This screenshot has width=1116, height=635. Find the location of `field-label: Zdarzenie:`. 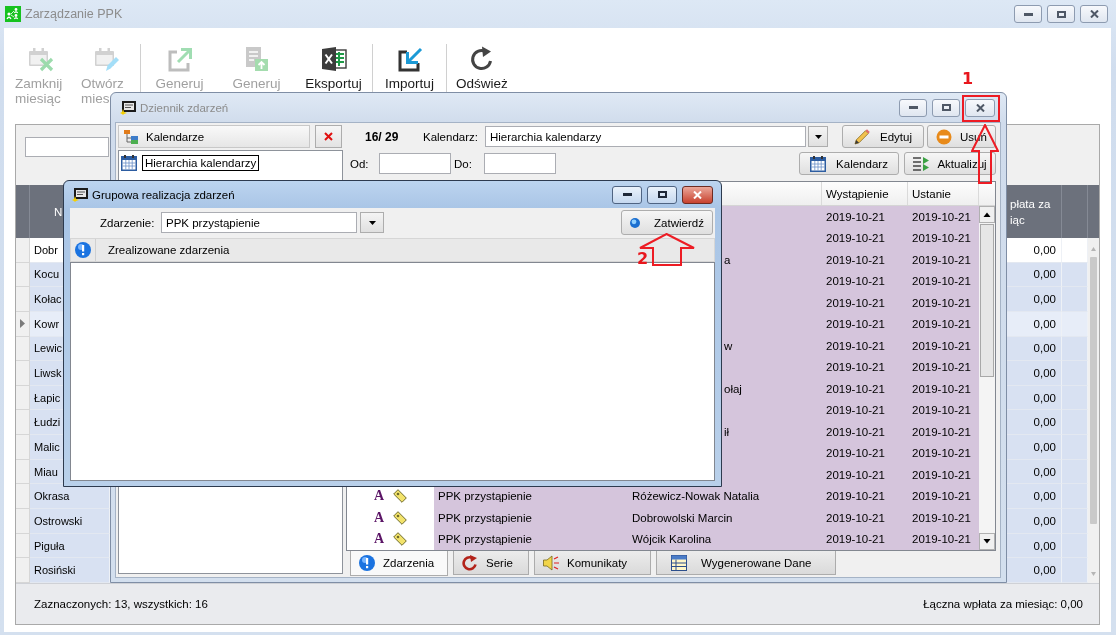

field-label: Zdarzenie: is located at coordinates (128, 222).